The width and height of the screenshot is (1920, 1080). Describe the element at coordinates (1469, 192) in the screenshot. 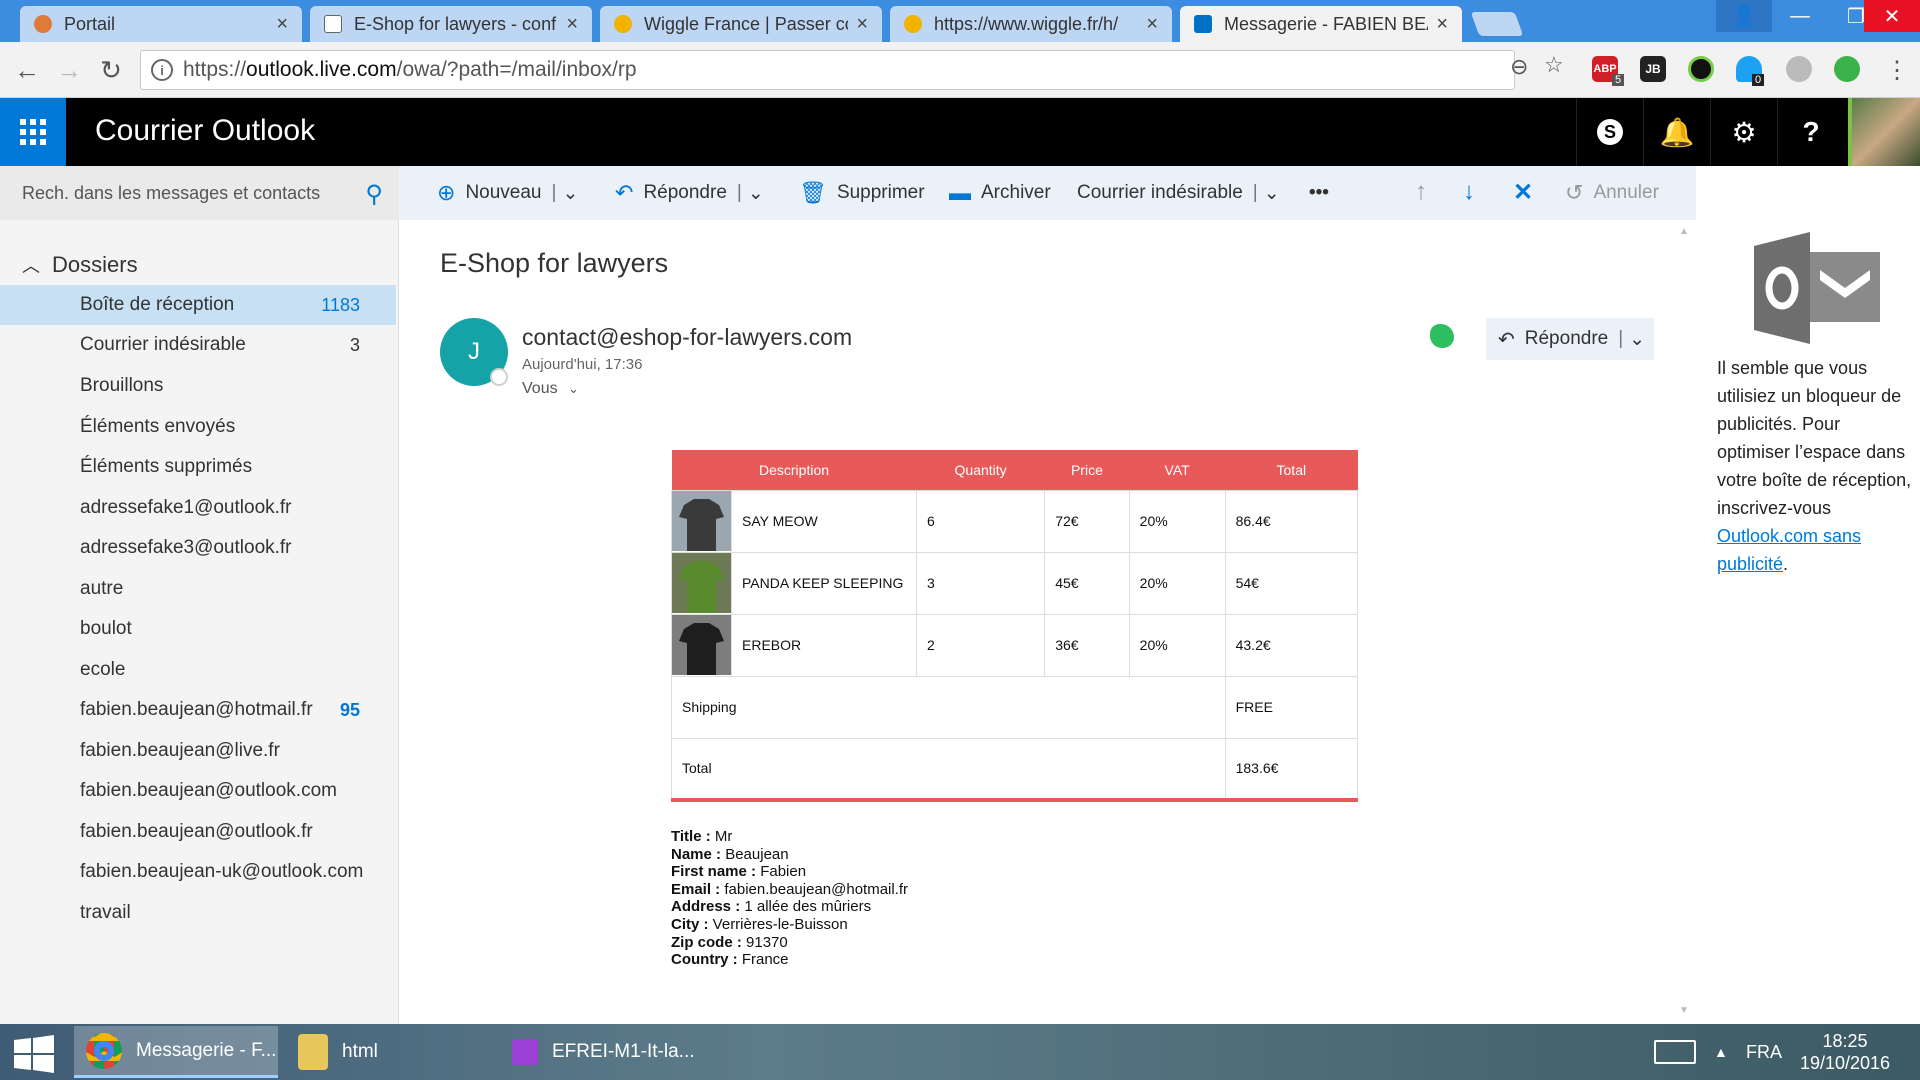

I see `next-message-icon: ↓` at that location.